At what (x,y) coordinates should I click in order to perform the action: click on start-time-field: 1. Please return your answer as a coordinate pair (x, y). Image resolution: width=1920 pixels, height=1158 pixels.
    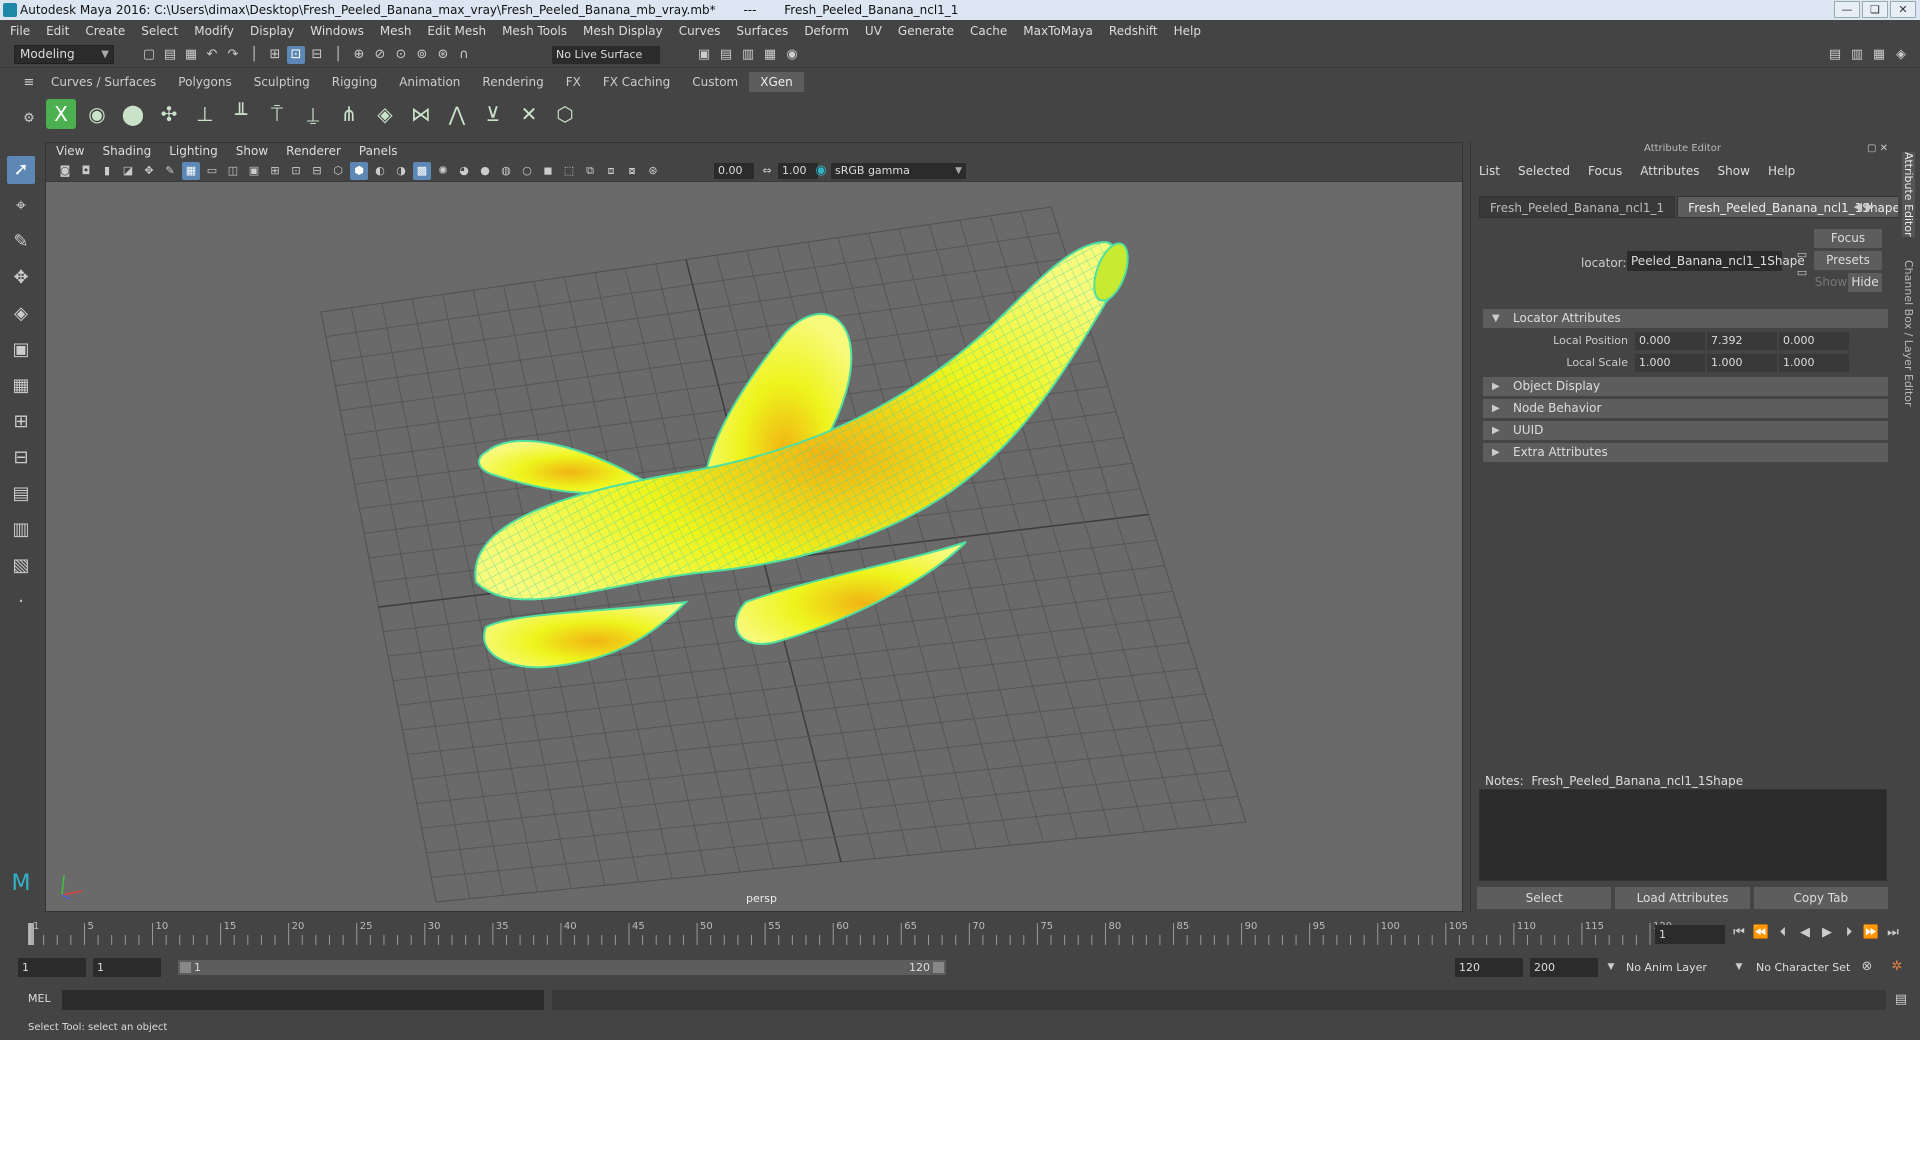
    Looking at the image, I should click on (52, 967).